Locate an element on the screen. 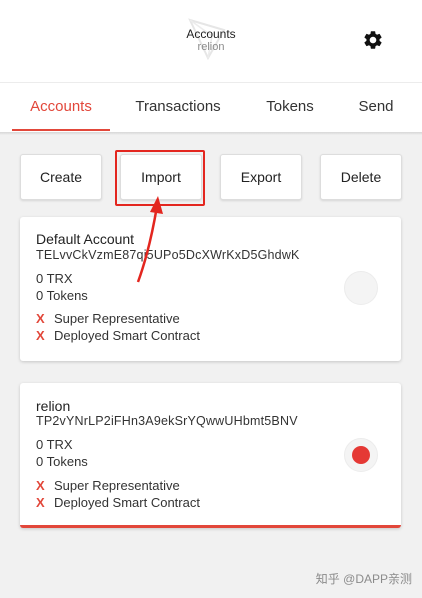 The image size is (422, 598). account-name: relion is located at coordinates (53, 406).